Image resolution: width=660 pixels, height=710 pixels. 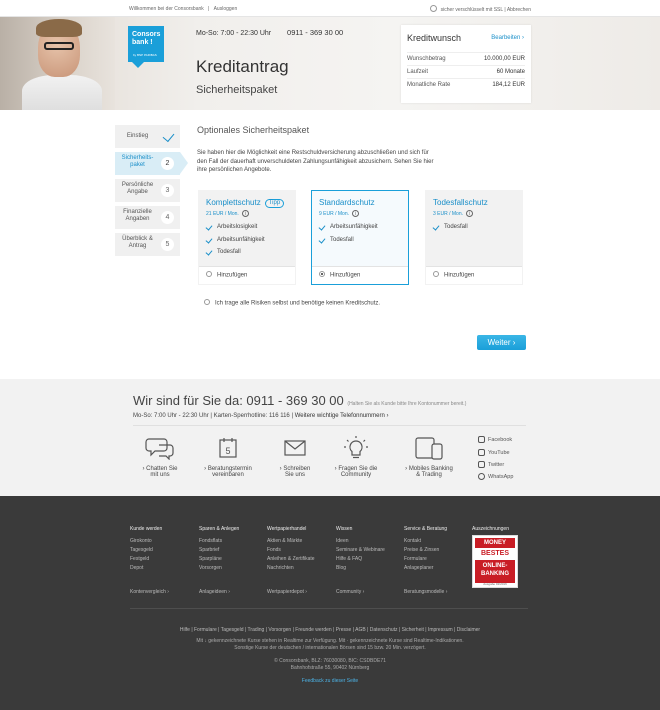 What do you see at coordinates (160, 457) in the screenshot?
I see `contact-chat: › Chatten Sie mit uns` at bounding box center [160, 457].